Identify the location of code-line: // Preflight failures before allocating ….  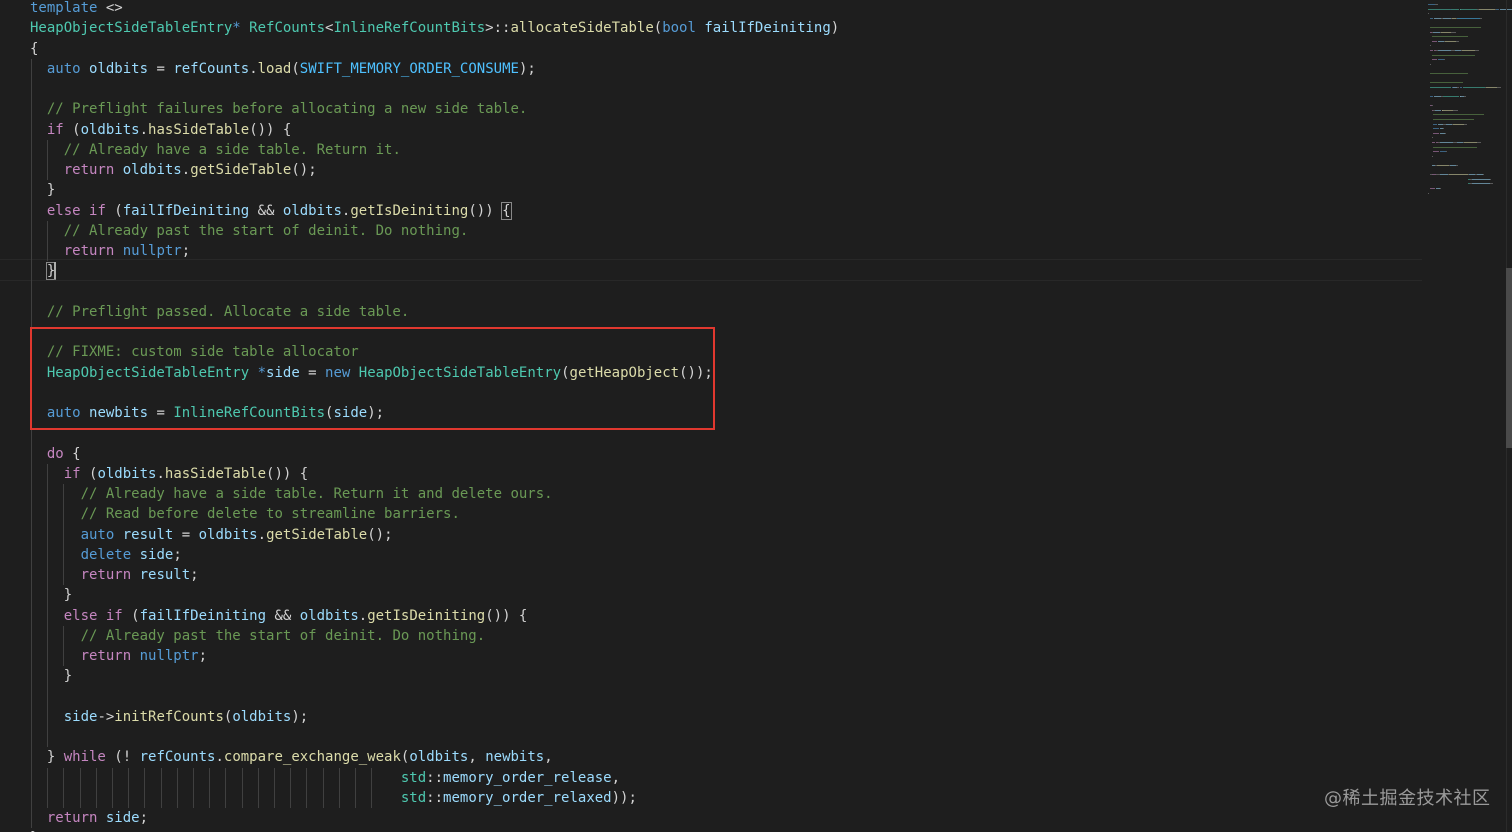
(721, 109).